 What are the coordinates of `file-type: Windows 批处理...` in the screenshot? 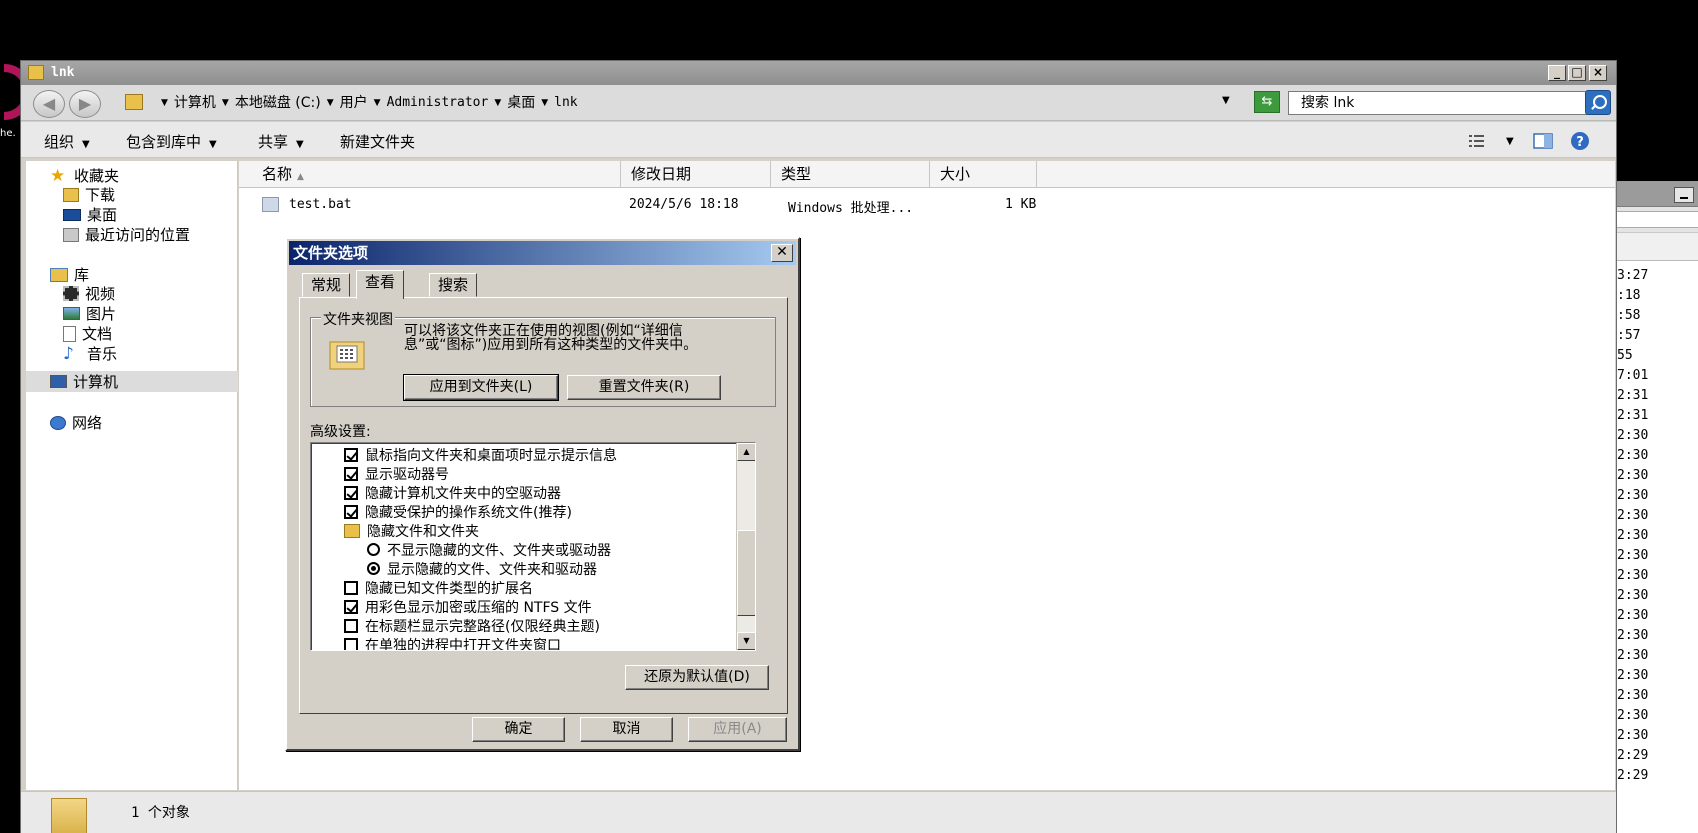 It's located at (851, 208).